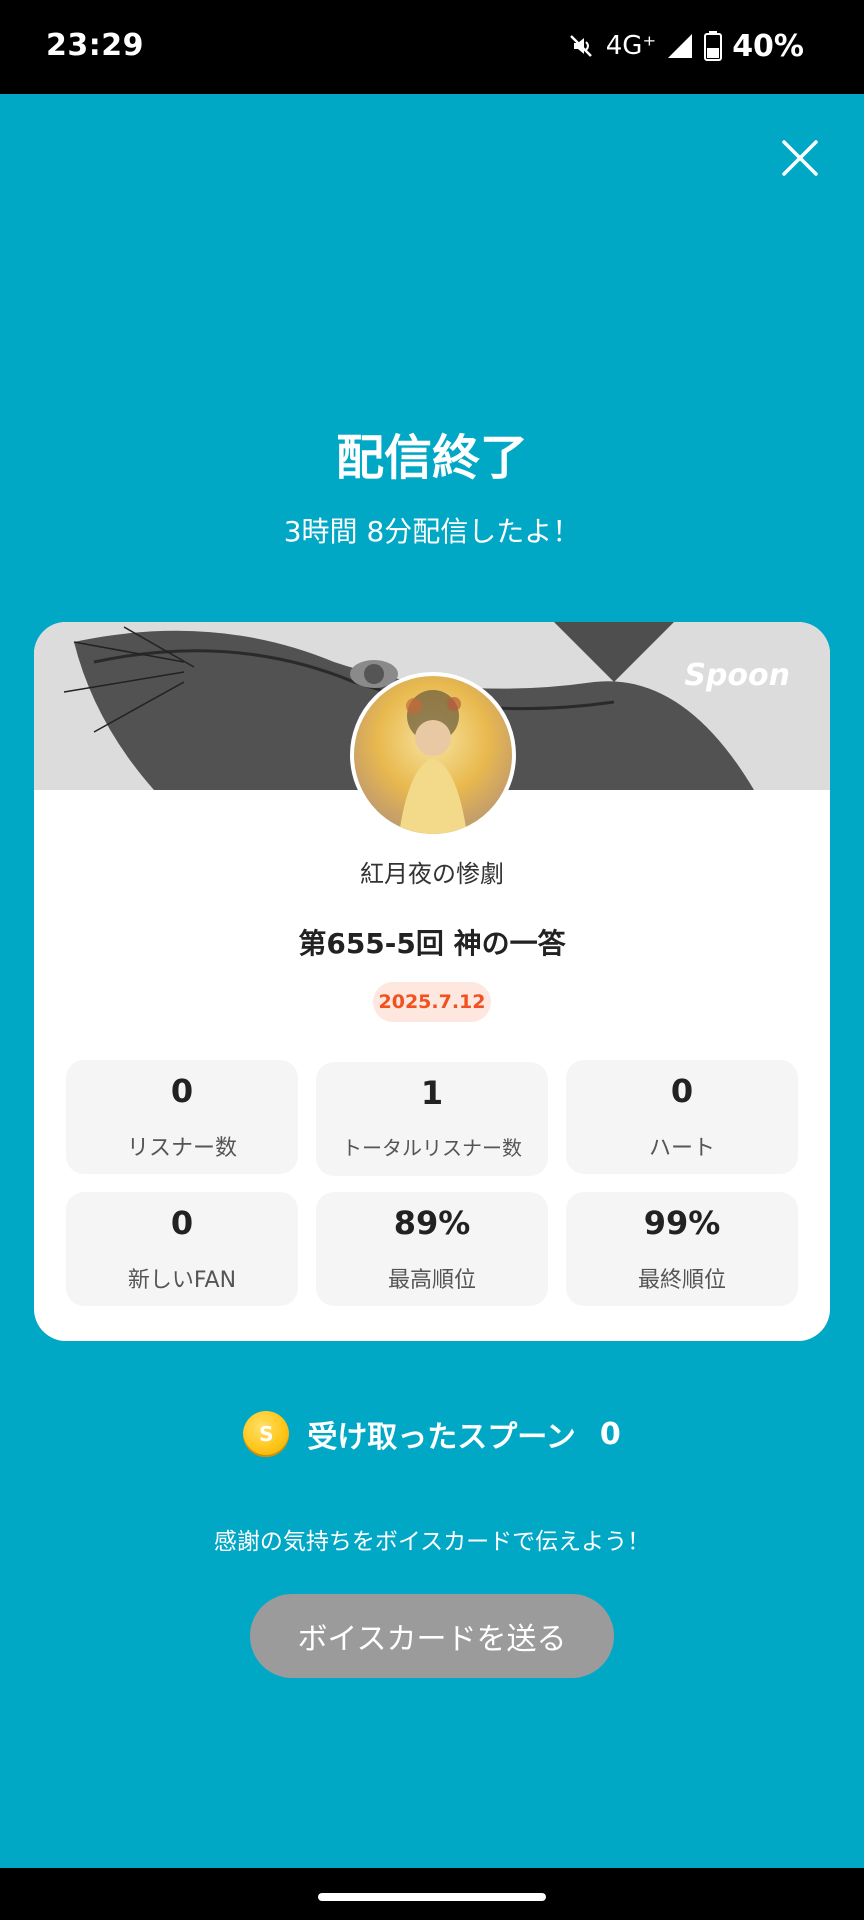 This screenshot has width=864, height=1920. What do you see at coordinates (682, 1249) in the screenshot?
I see `stat-final-rank: 99% 最終順位` at bounding box center [682, 1249].